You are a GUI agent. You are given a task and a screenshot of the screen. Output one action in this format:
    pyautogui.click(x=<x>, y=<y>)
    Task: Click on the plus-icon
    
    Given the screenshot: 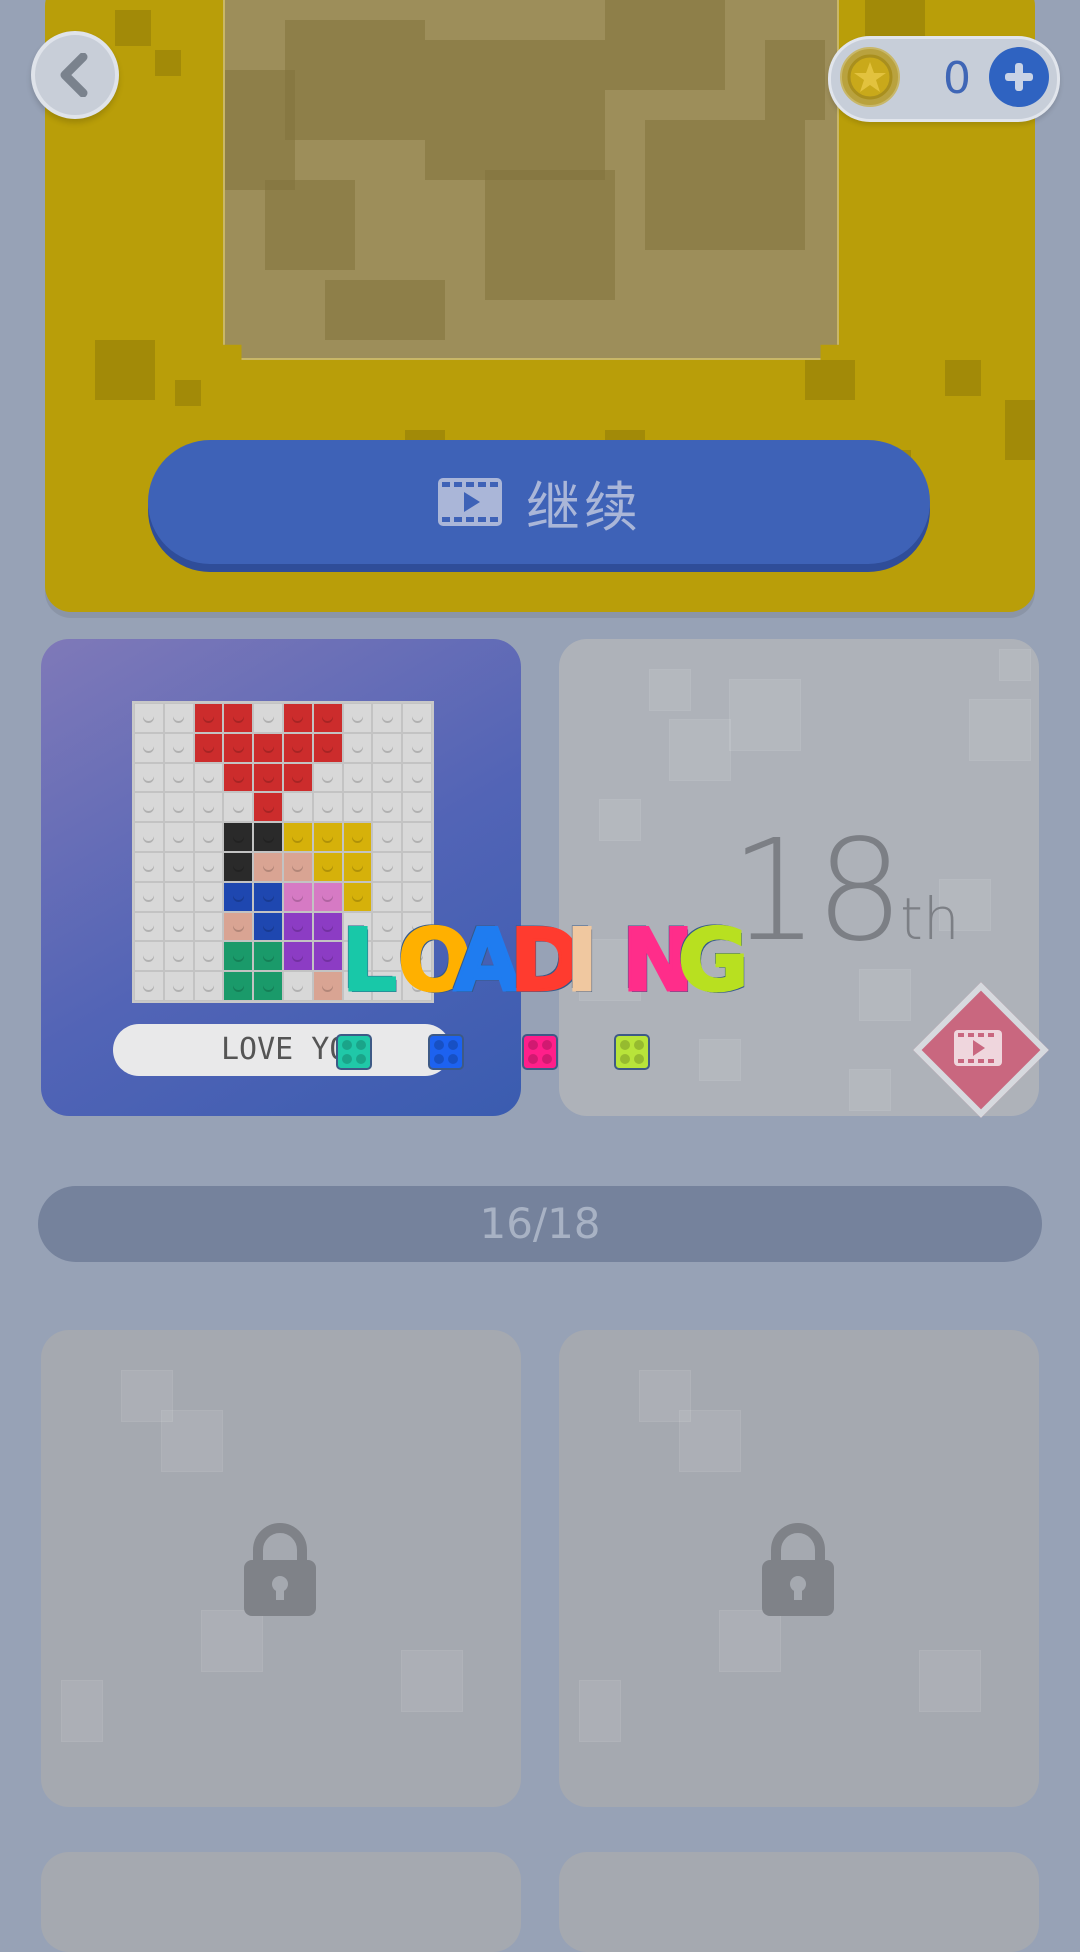 What is the action you would take?
    pyautogui.click(x=1019, y=77)
    